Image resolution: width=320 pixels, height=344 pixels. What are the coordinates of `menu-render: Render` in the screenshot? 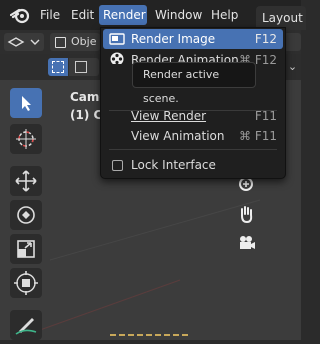 It's located at (123, 15).